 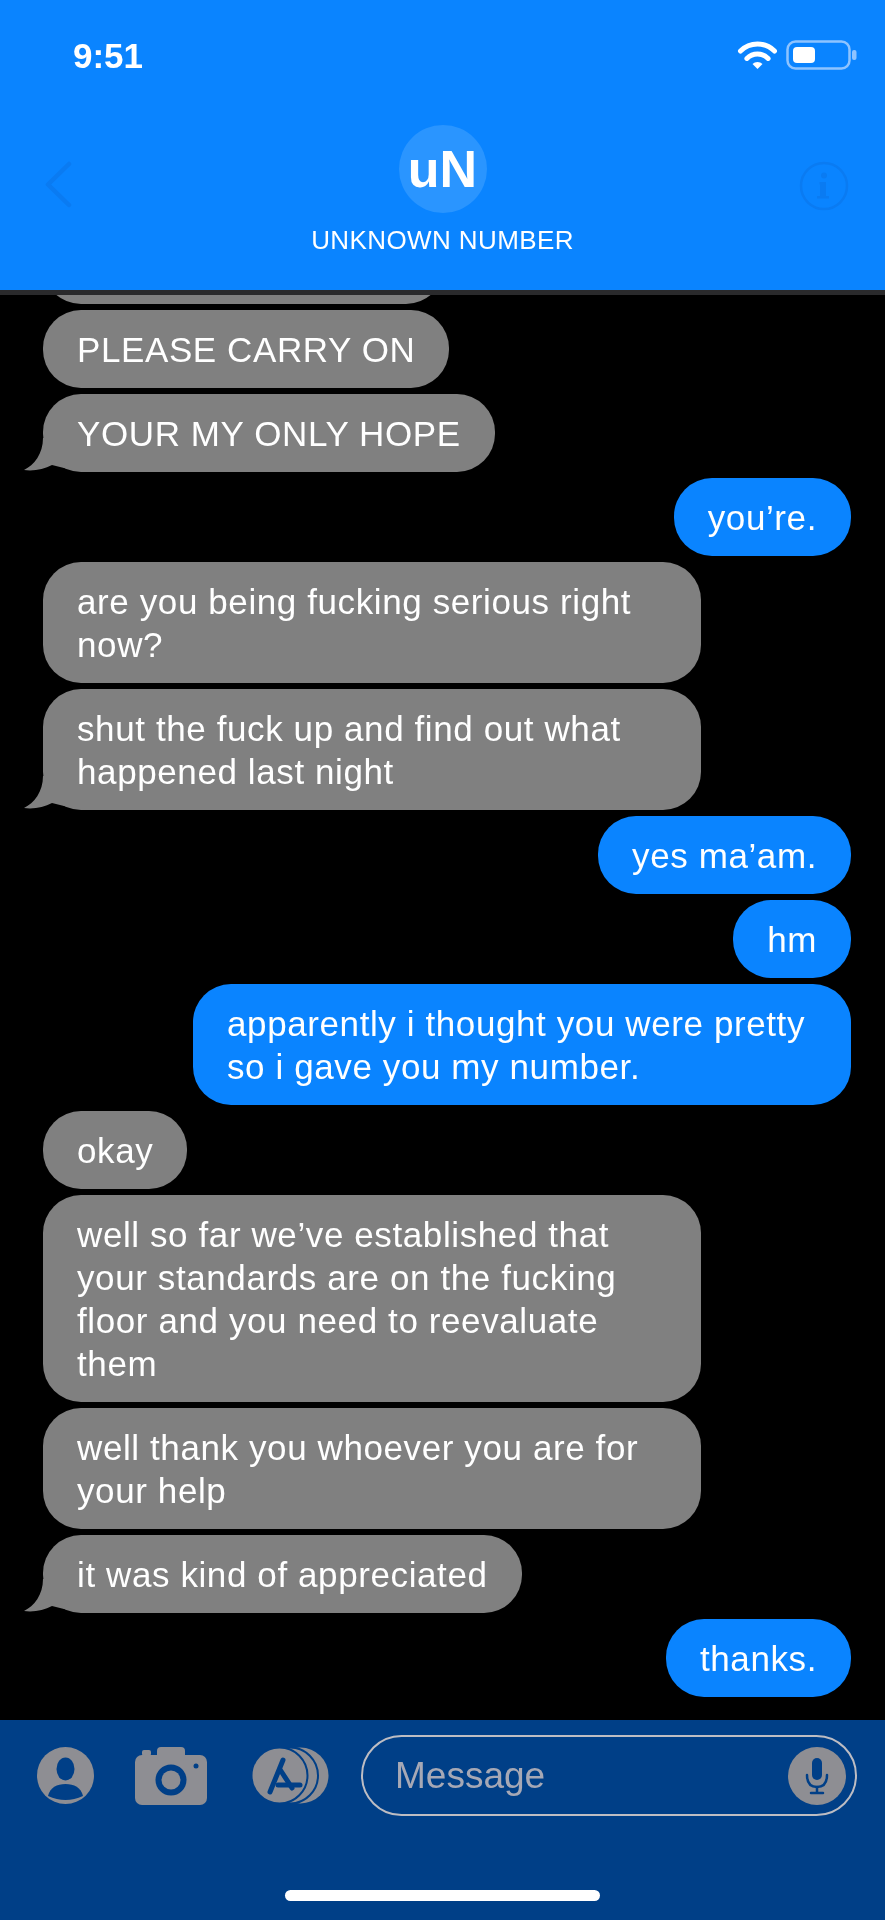 I want to click on received-message-bubble: PLEASE CARRY ON, so click(x=246, y=349).